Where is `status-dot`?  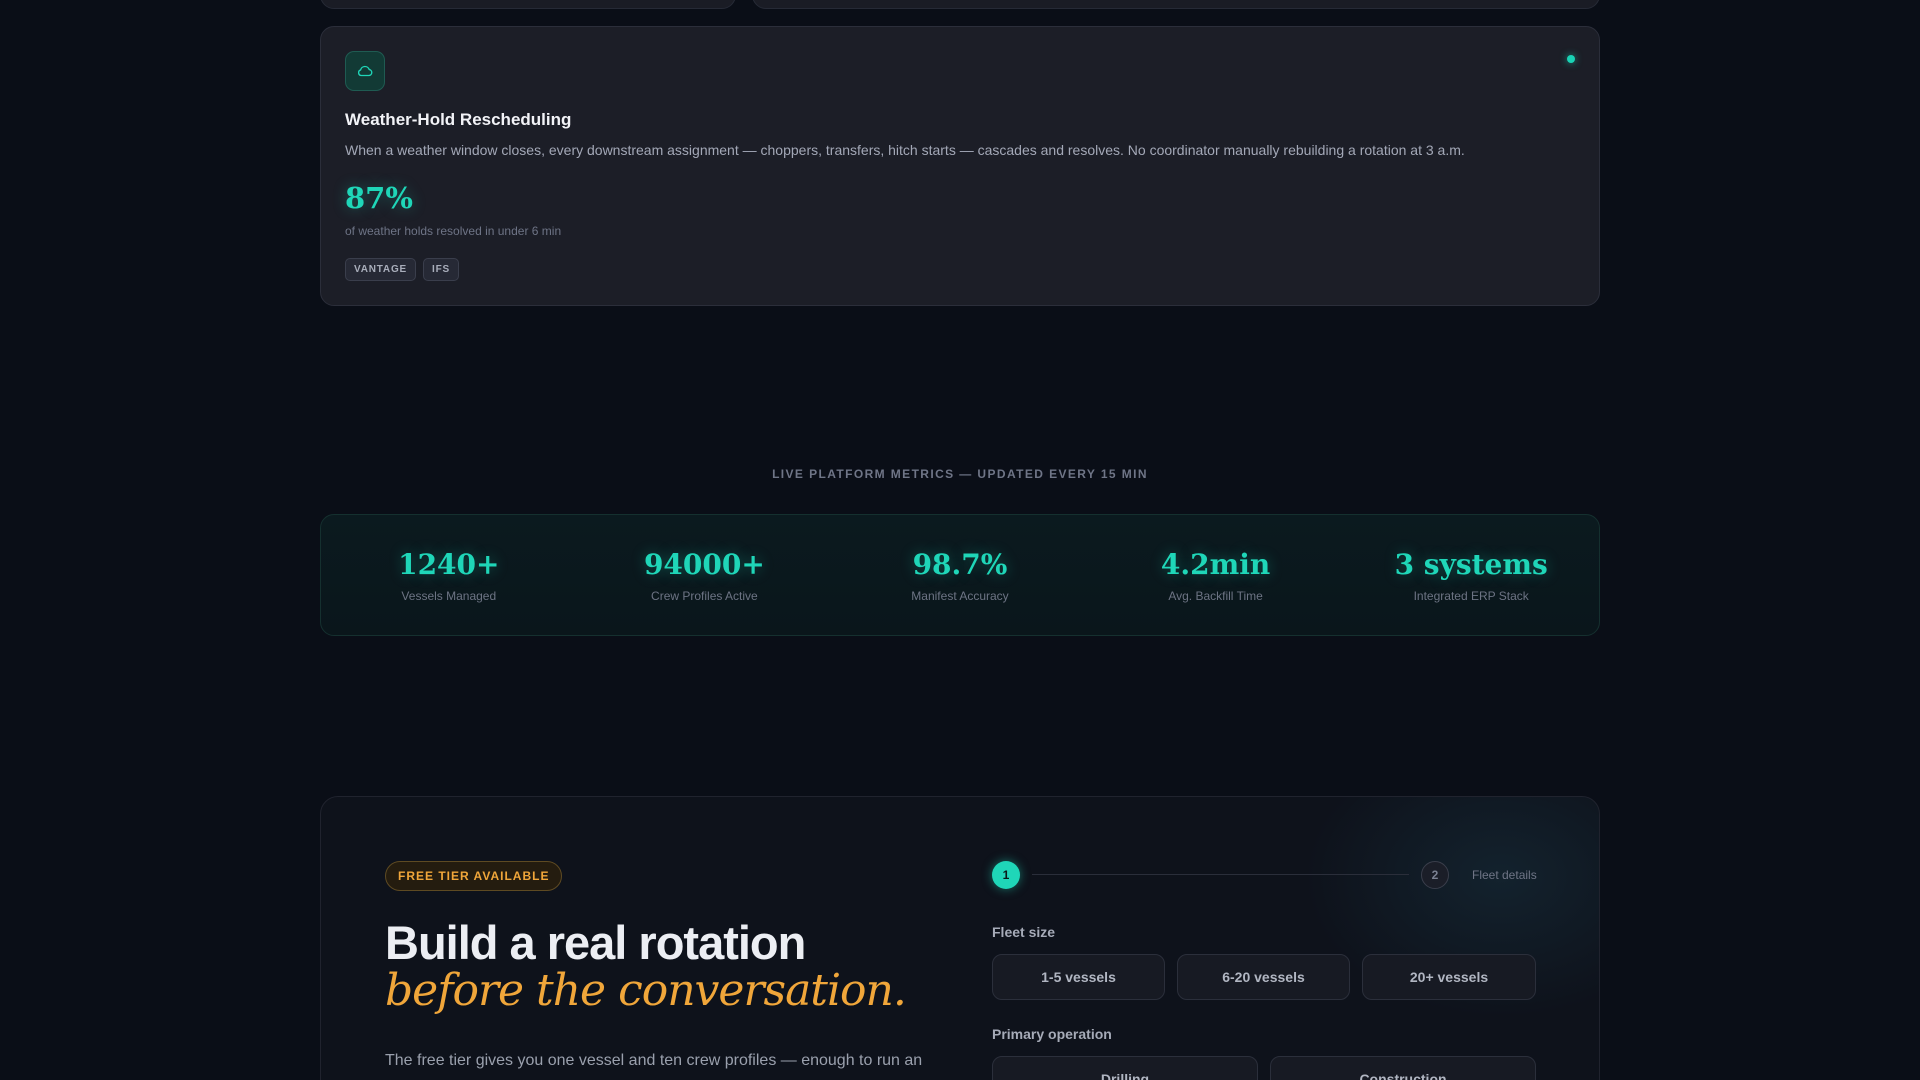
status-dot is located at coordinates (1571, 59).